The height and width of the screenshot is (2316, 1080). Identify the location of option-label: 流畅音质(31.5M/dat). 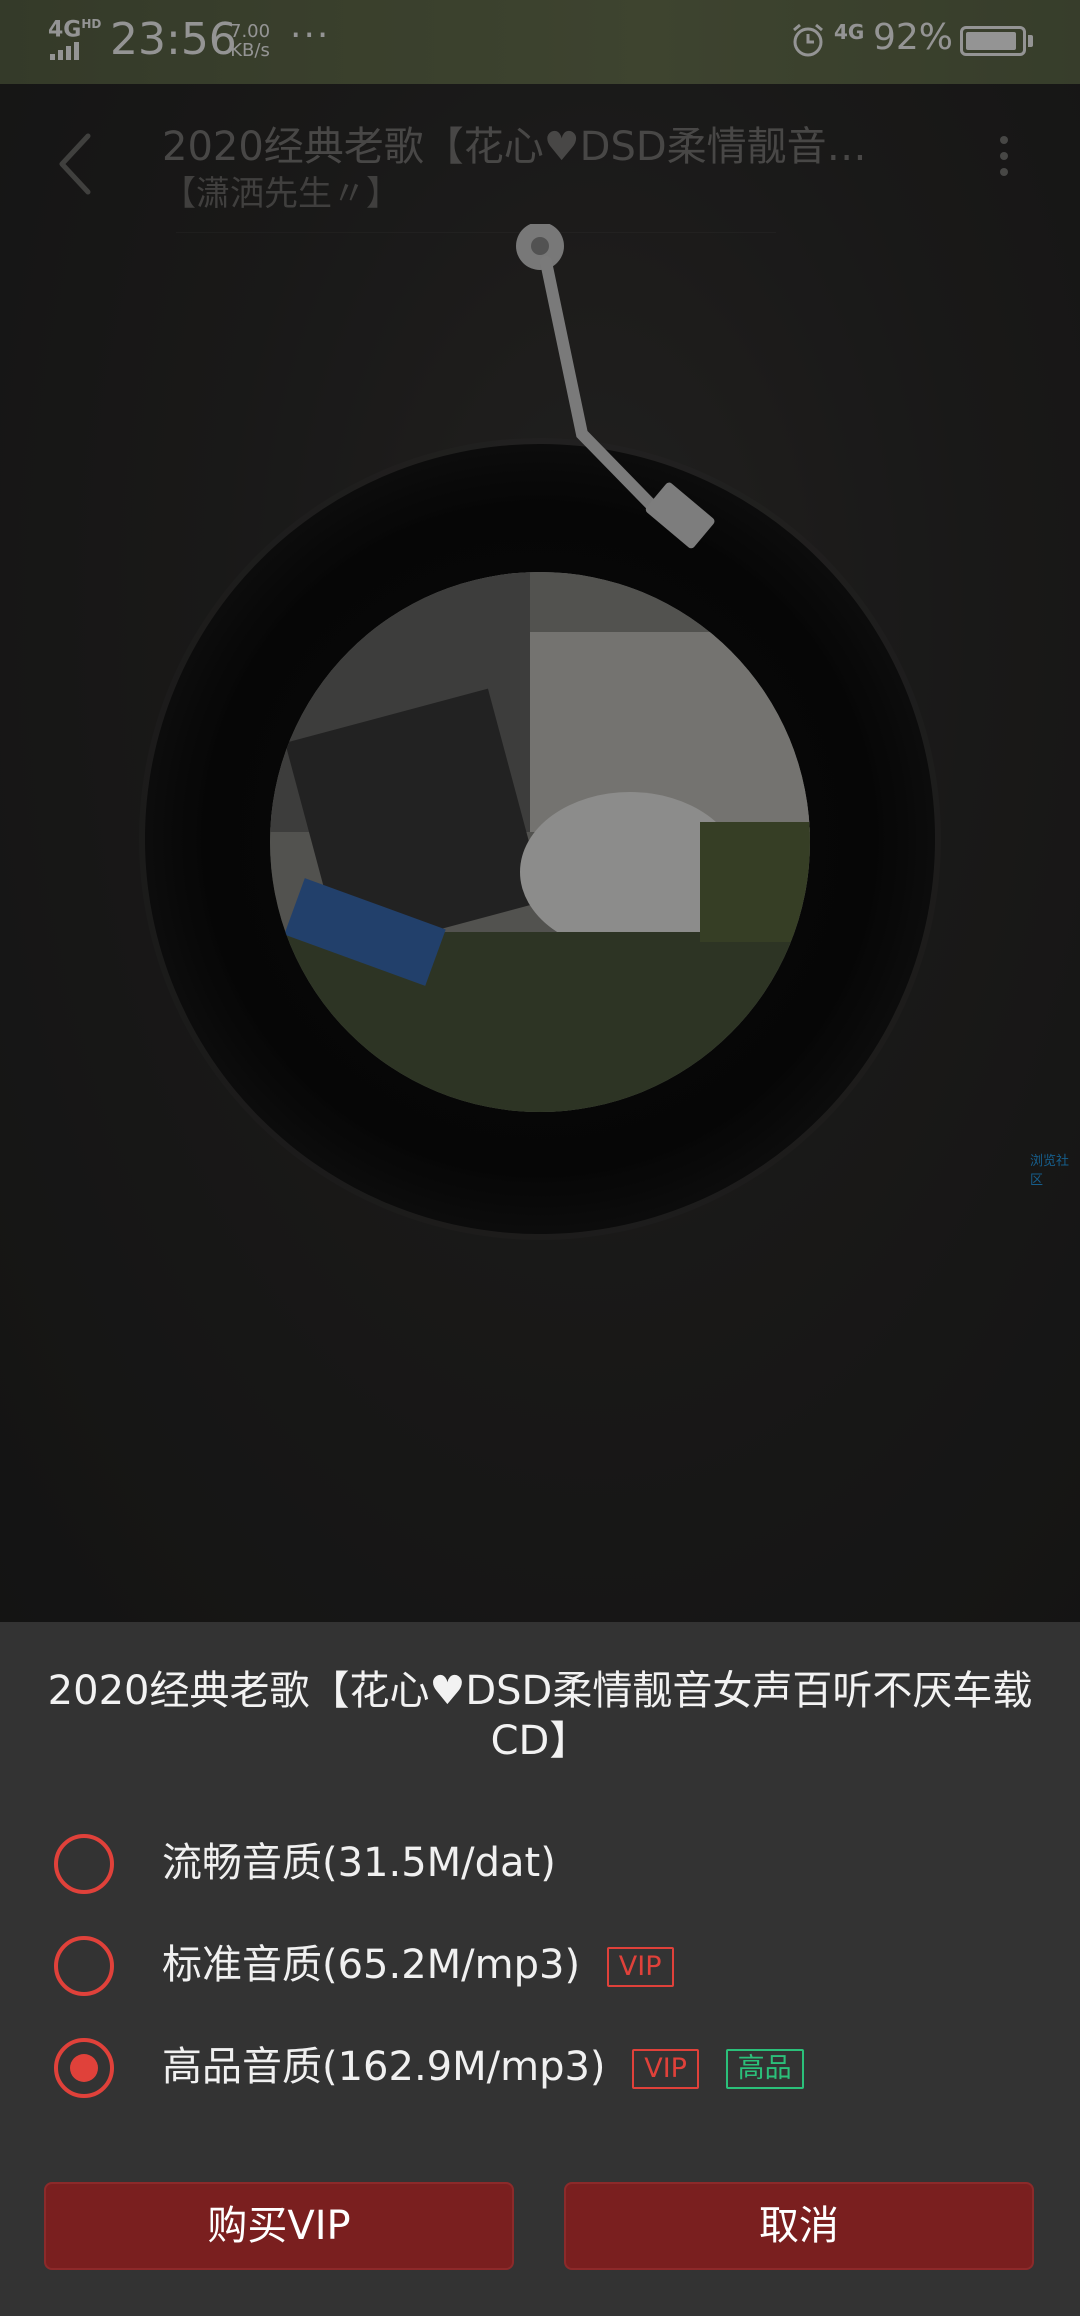
(359, 1863).